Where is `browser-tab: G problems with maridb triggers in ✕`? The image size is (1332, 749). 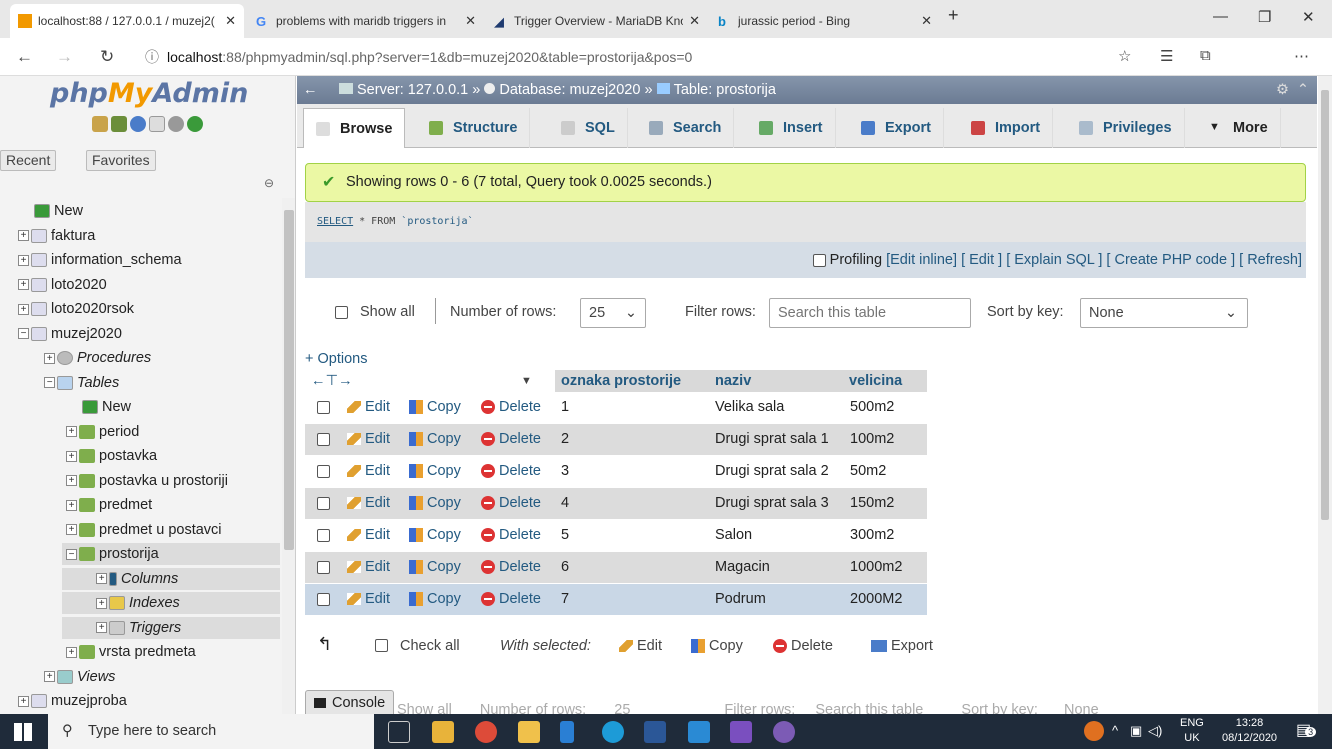
browser-tab: G problems with maridb triggers in ✕ is located at coordinates (366, 21).